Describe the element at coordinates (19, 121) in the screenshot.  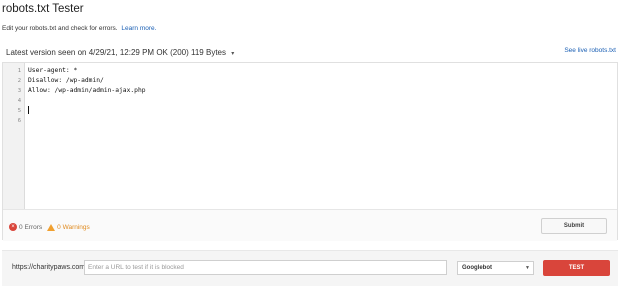
I see `line-number: 6` at that location.